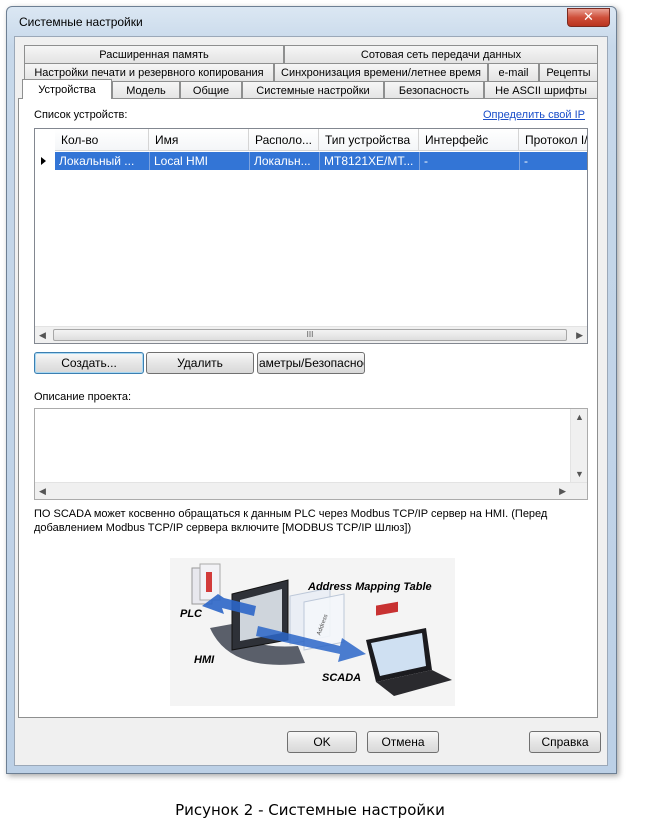  Describe the element at coordinates (313, 90) in the screenshot. I see `tab-system-settings: Системные настройки` at that location.